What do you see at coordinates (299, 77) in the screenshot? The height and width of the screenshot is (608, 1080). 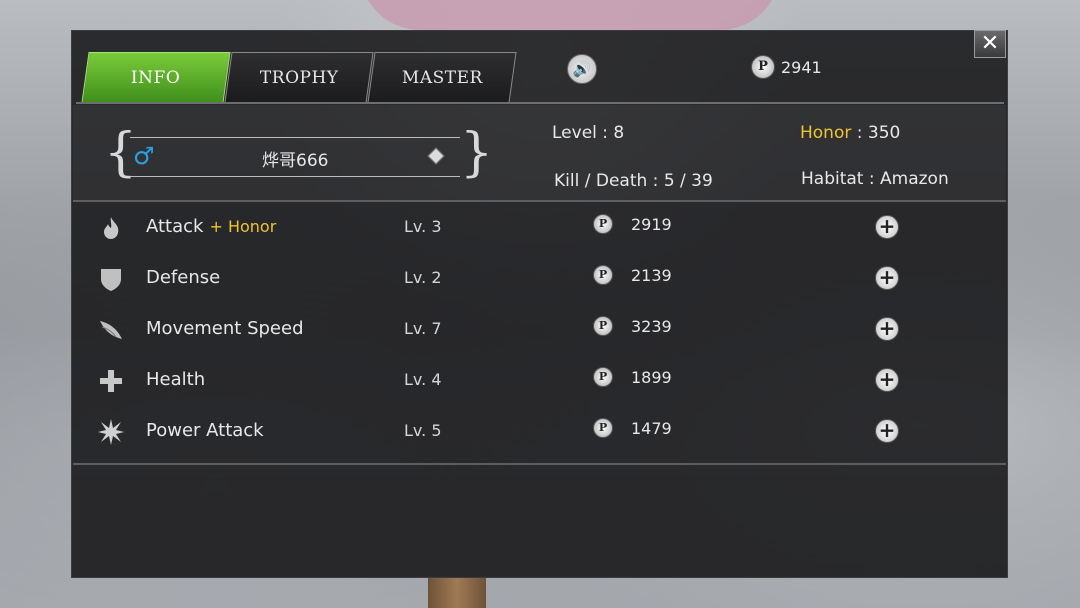 I see `tab-trophy: TROPHY` at bounding box center [299, 77].